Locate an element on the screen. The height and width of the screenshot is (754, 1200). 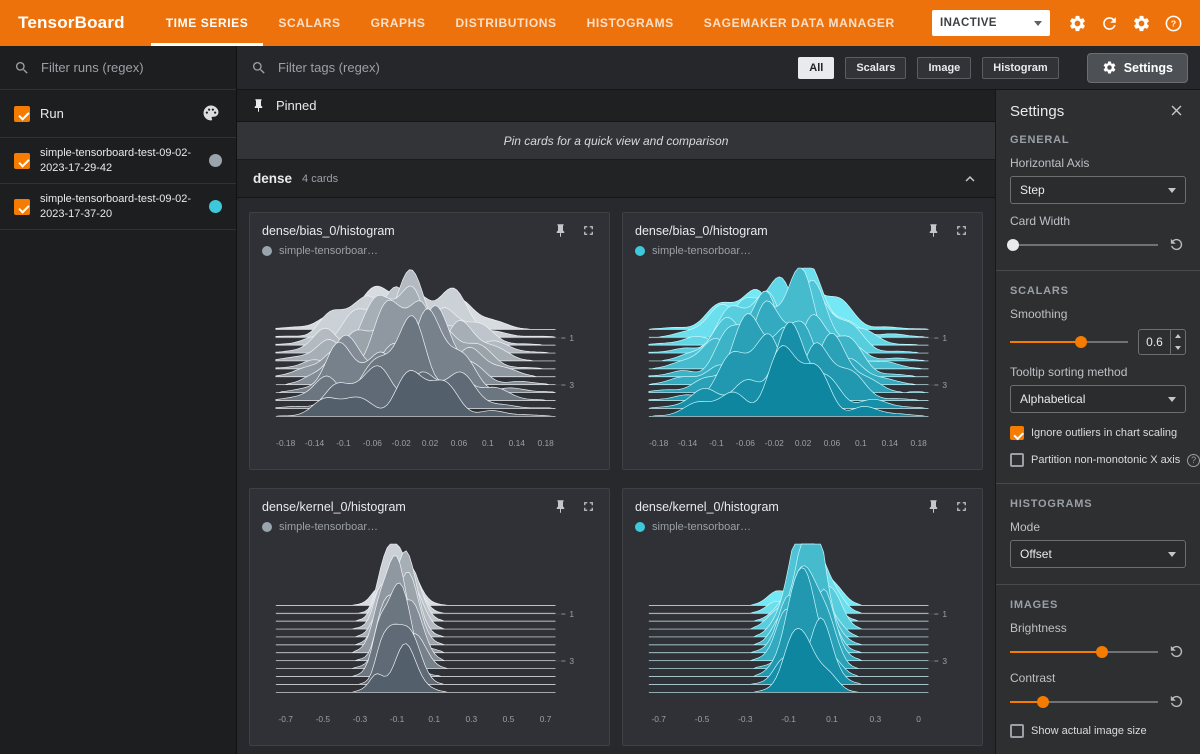
svg-text: -0.7 is located at coordinates (658, 719).